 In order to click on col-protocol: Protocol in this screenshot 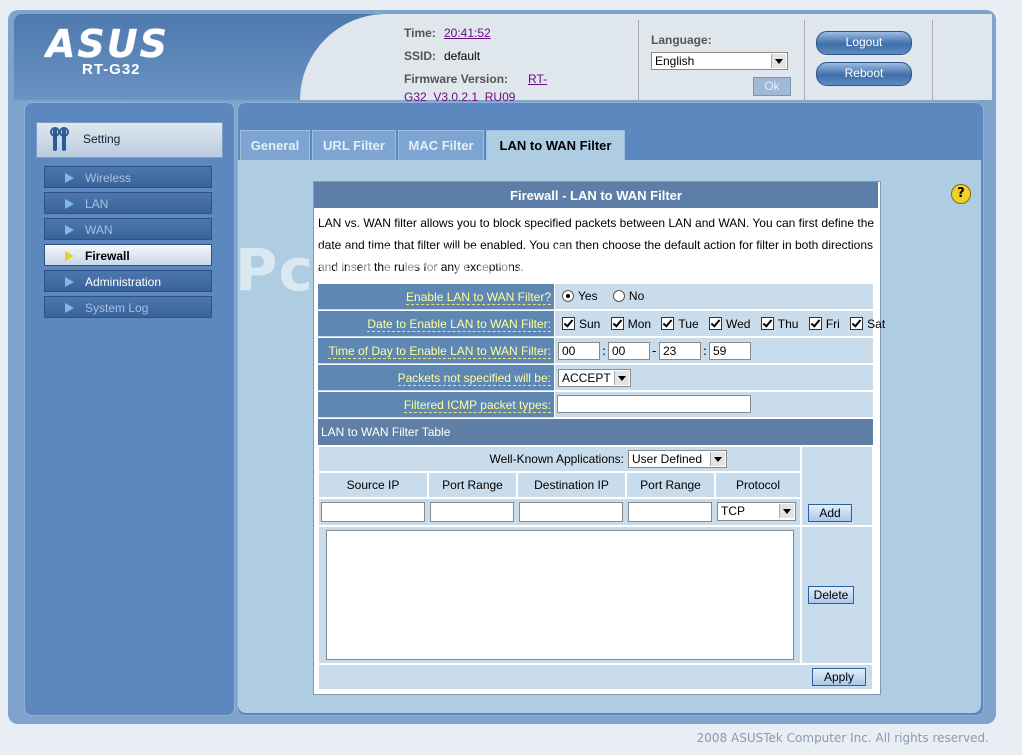, I will do `click(758, 485)`.